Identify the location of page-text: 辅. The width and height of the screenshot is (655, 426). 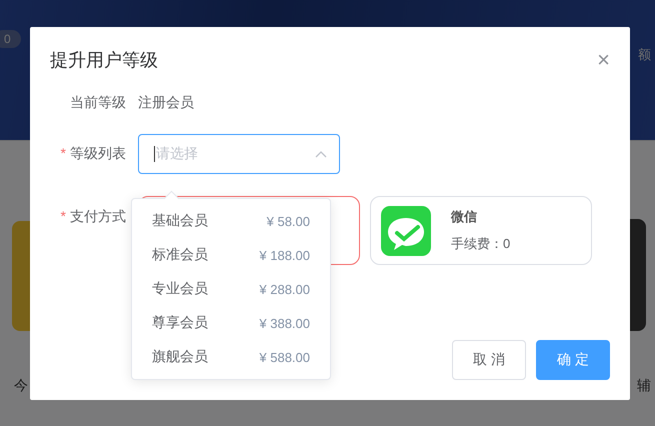
(644, 386).